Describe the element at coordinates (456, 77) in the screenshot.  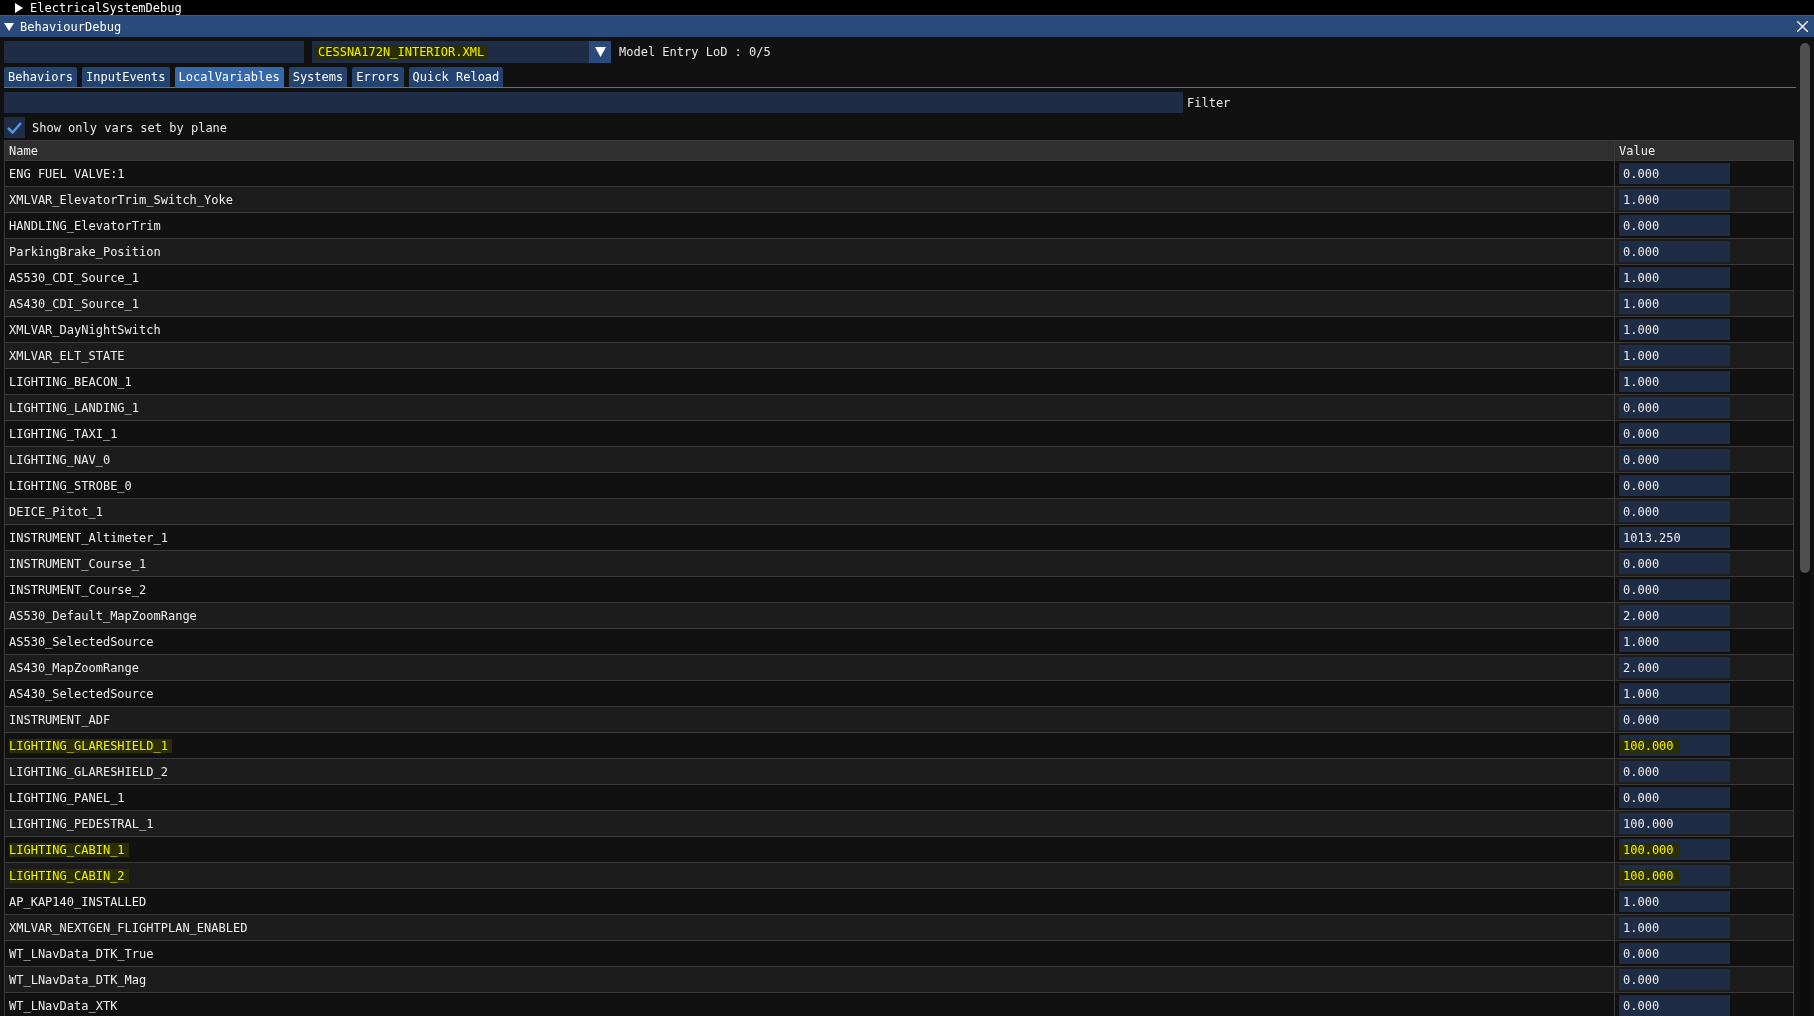
I see `tab: Quick Reload` at that location.